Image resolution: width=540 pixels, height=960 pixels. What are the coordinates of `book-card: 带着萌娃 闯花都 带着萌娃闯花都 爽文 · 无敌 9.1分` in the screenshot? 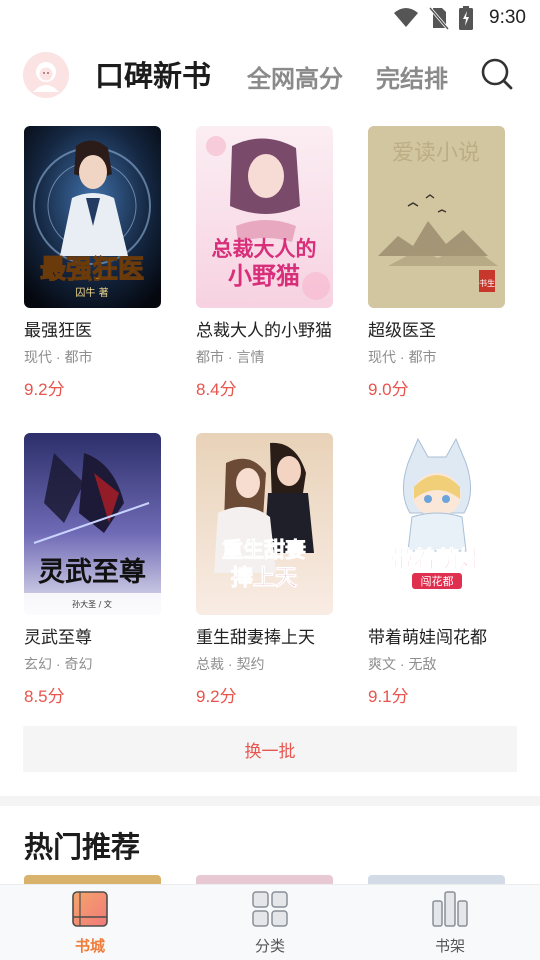 It's located at (438, 569).